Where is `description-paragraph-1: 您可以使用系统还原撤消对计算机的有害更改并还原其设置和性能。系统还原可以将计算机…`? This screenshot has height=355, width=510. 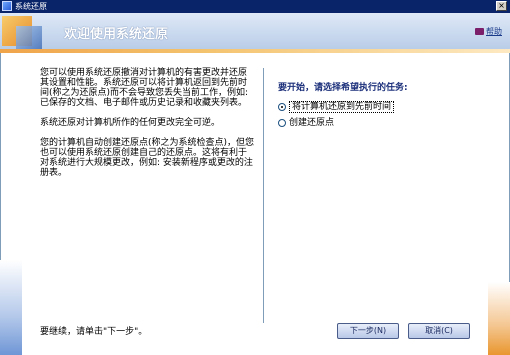 description-paragraph-1: 您可以使用系统还原撤消对计算机的有害更改并还原其设置和性能。系统还原可以将计算机… is located at coordinates (144, 88).